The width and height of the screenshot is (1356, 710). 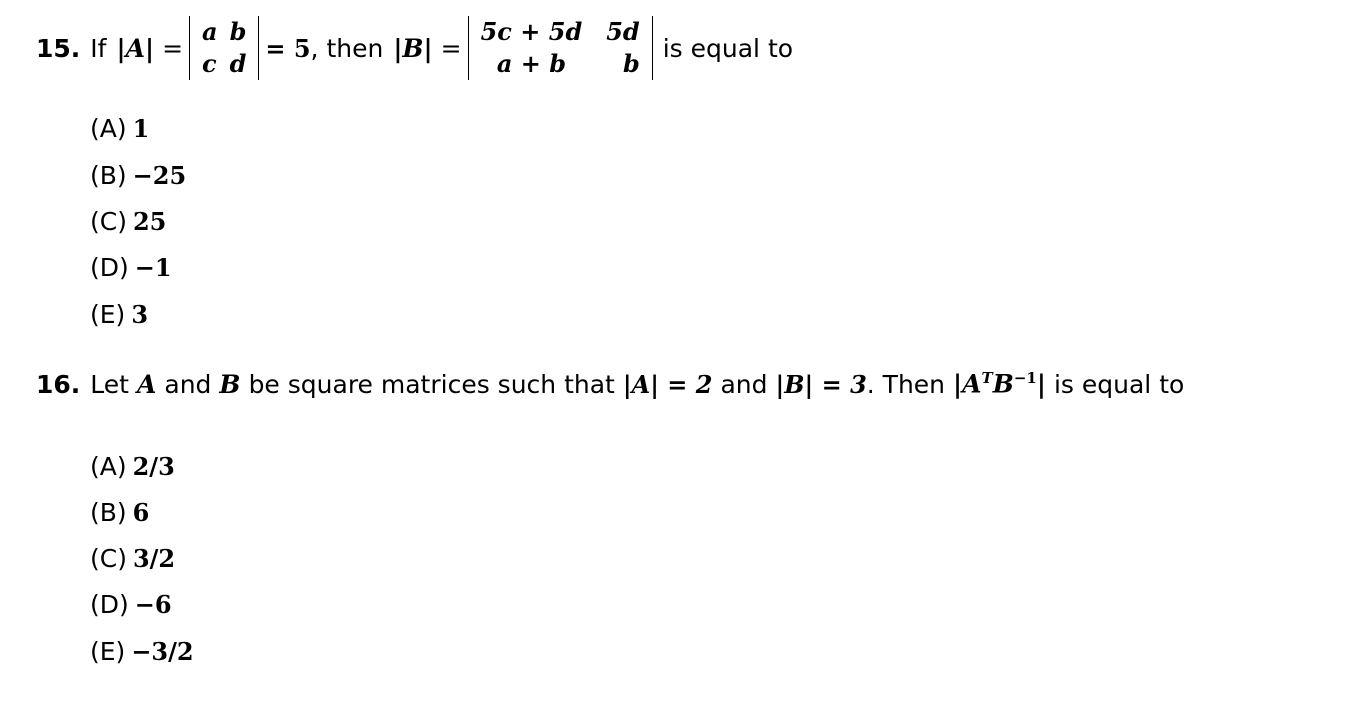 What do you see at coordinates (153, 604) in the screenshot?
I see `option-value: −6` at bounding box center [153, 604].